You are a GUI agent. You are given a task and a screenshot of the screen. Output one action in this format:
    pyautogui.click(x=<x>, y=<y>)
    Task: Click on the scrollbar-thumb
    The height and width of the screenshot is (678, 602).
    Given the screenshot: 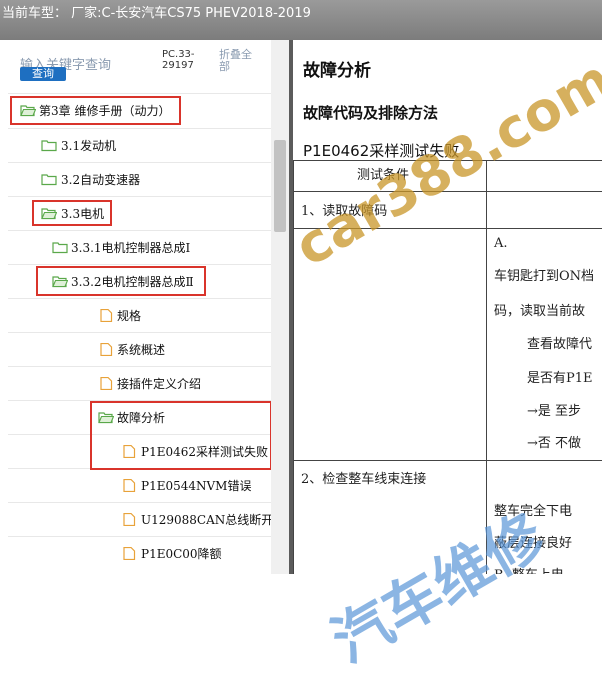 What is the action you would take?
    pyautogui.click(x=280, y=186)
    